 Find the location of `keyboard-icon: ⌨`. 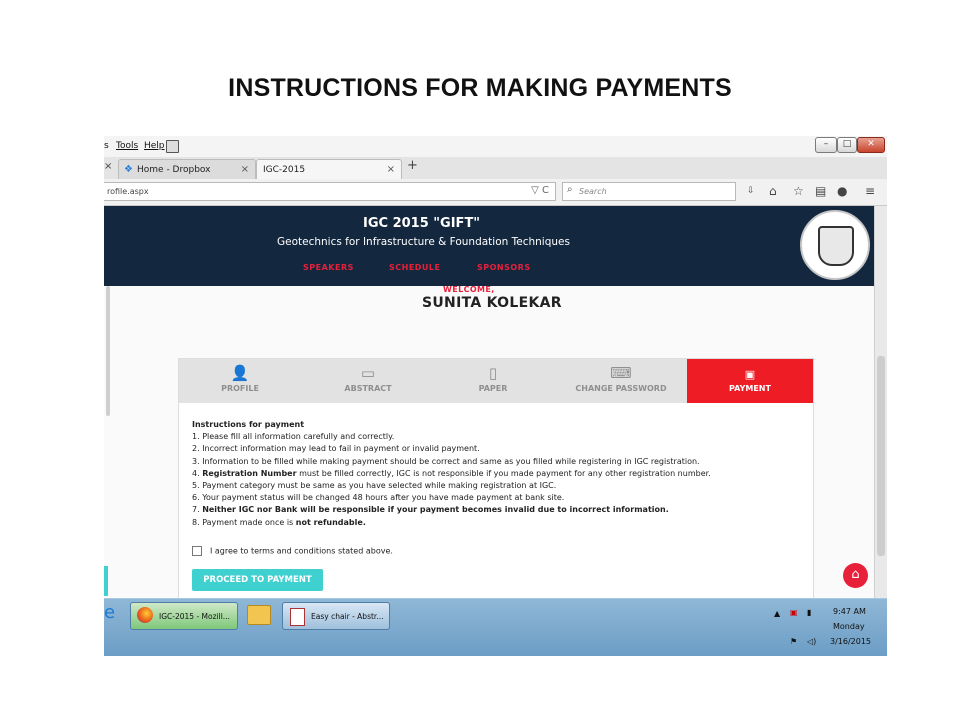

keyboard-icon: ⌨ is located at coordinates (621, 373).